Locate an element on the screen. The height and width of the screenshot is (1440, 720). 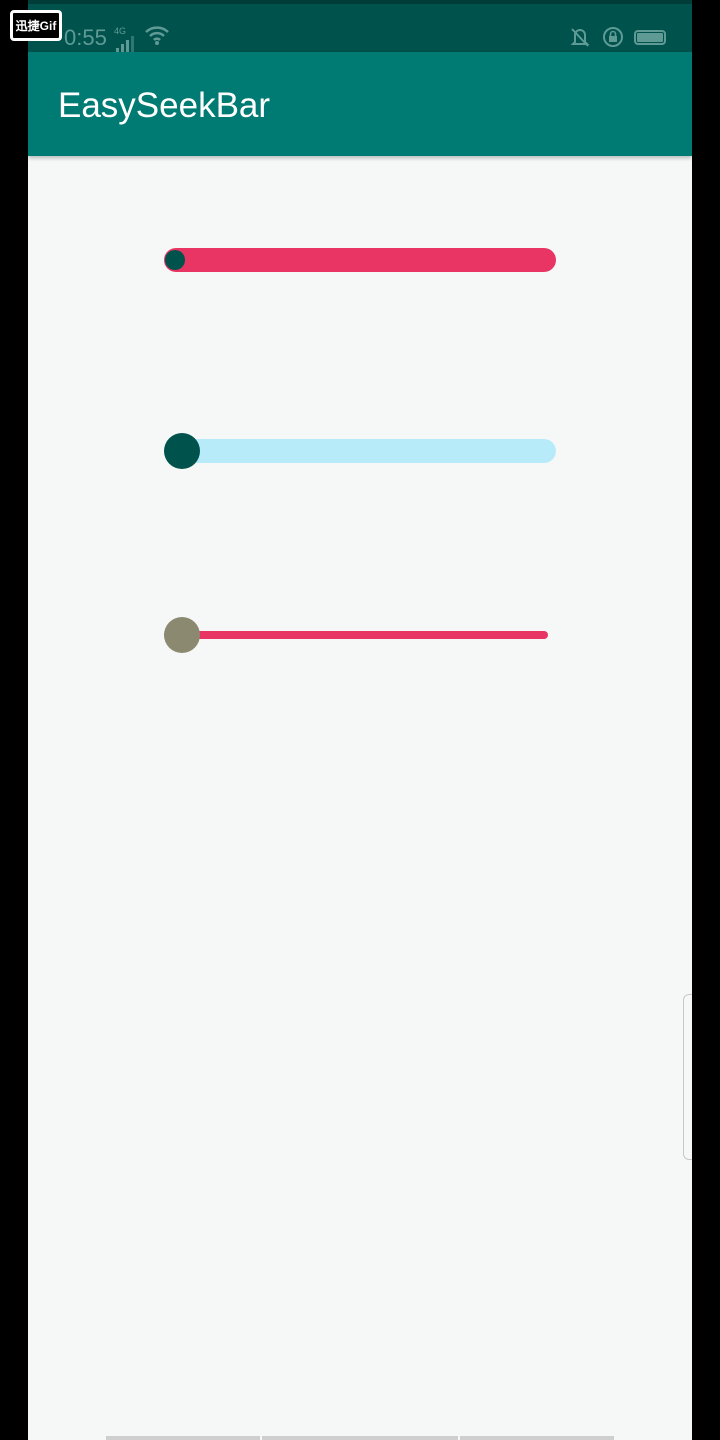
status-time: 0:55 is located at coordinates (85, 37).